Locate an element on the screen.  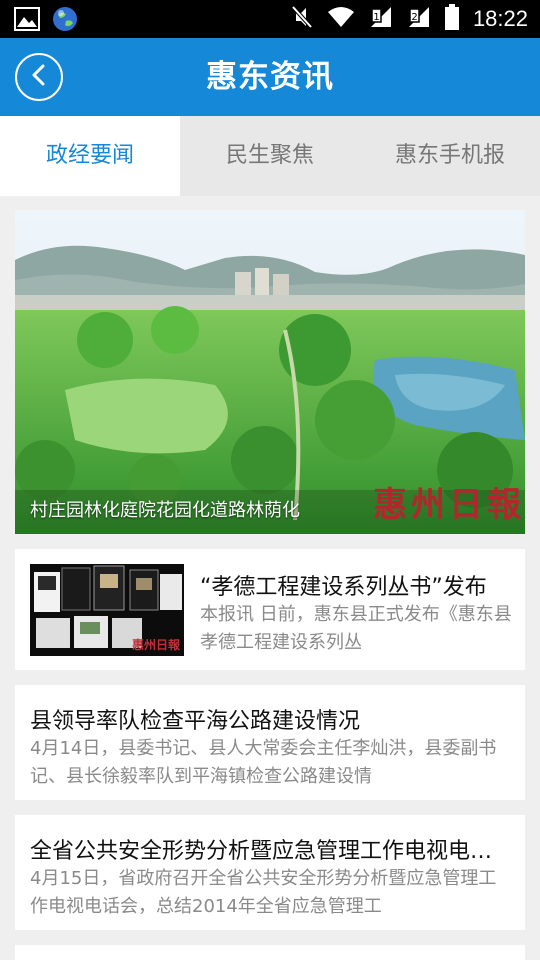
news-title: “孝德工程建设系列丛书”发布 is located at coordinates (343, 587).